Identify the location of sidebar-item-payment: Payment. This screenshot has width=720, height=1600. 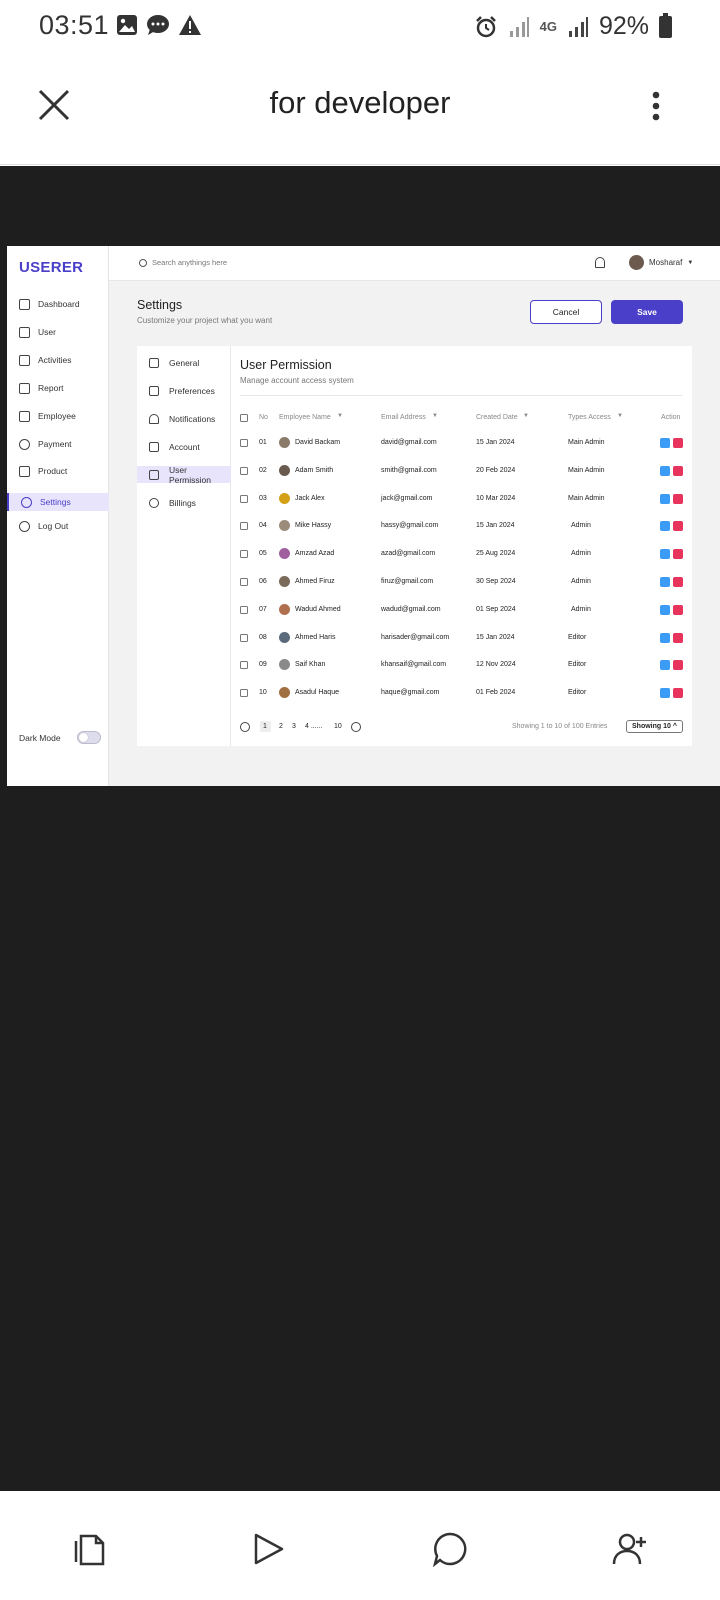
(58, 444).